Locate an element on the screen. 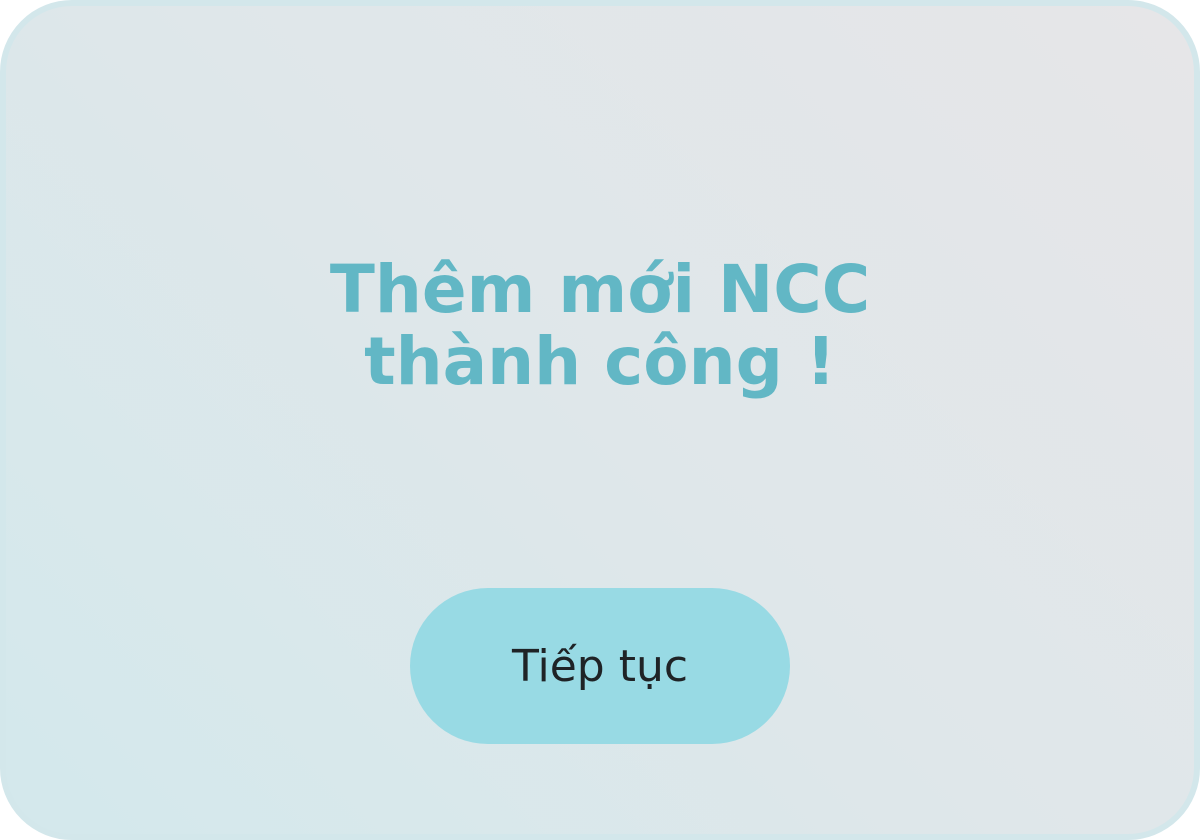 The image size is (1200, 840). success-message-line-2: thành công ! is located at coordinates (600, 361).